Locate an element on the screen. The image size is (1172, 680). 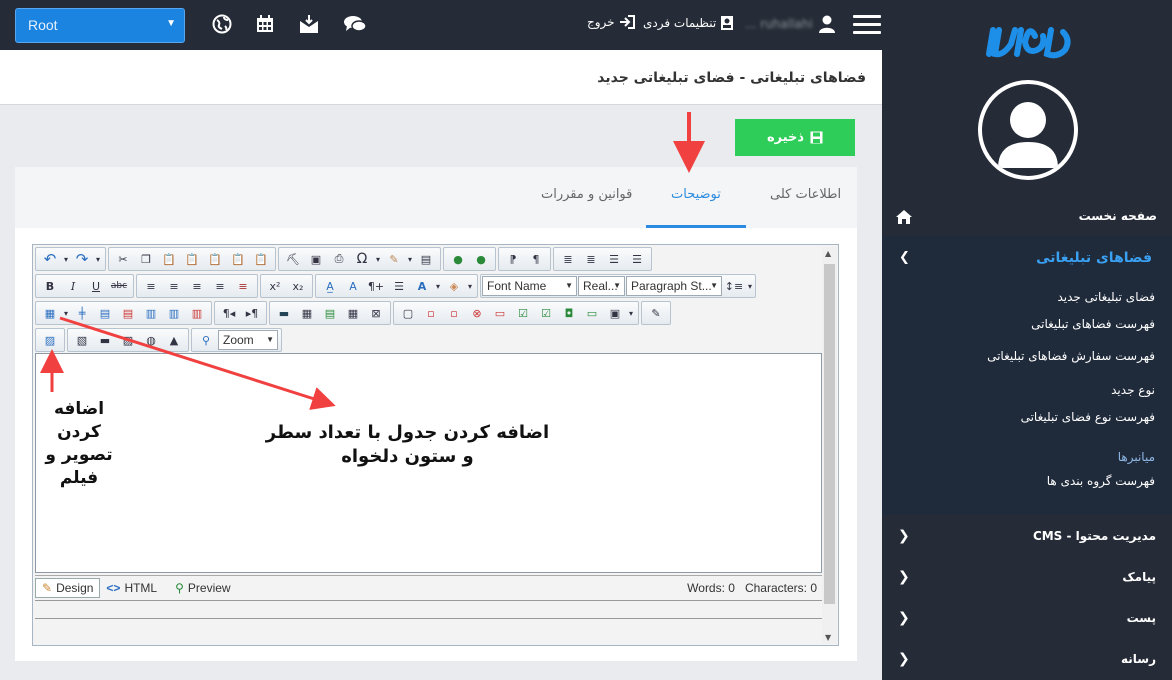
insert-textarea-icon: ▫ is located at coordinates (454, 313).